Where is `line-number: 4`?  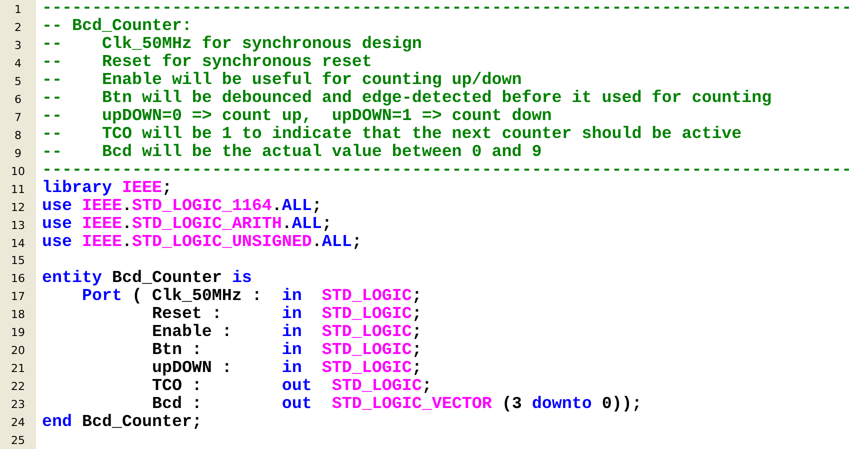
line-number: 4 is located at coordinates (18, 63).